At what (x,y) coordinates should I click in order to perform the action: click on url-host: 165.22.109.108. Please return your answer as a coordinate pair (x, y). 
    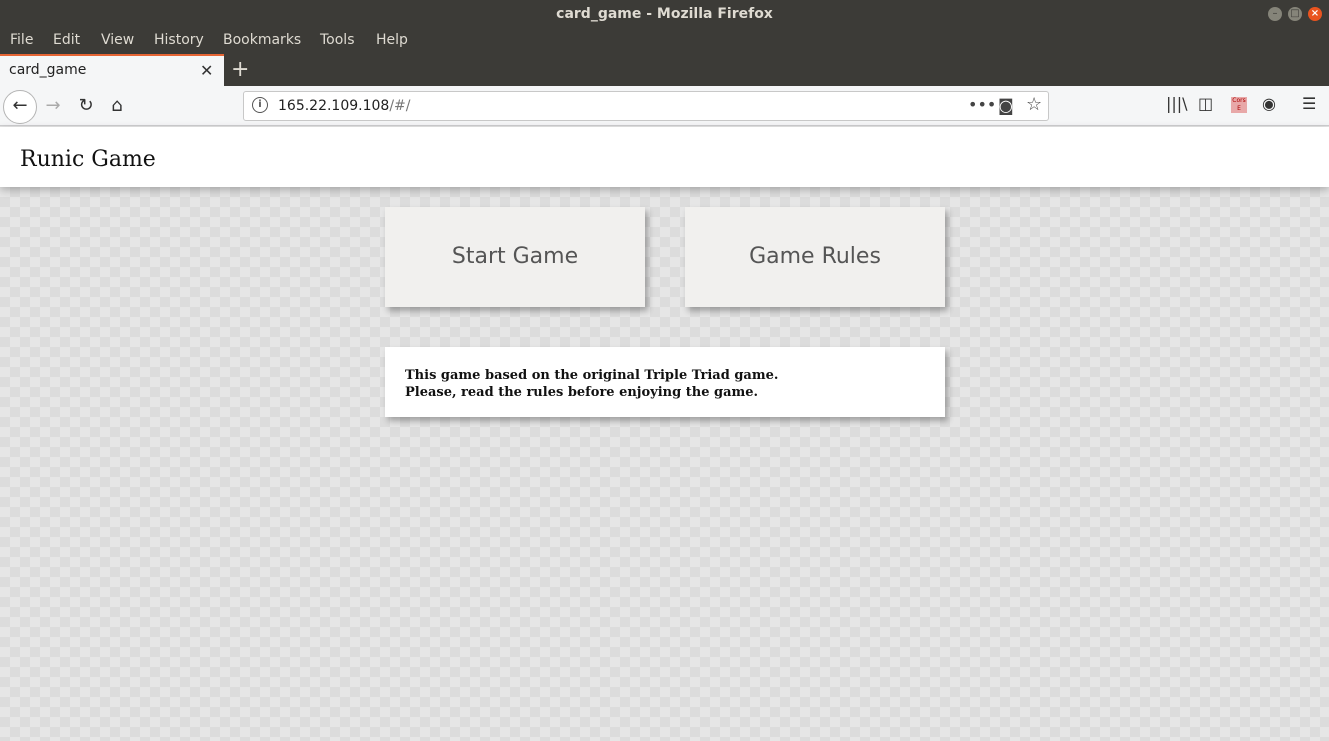
    Looking at the image, I should click on (334, 106).